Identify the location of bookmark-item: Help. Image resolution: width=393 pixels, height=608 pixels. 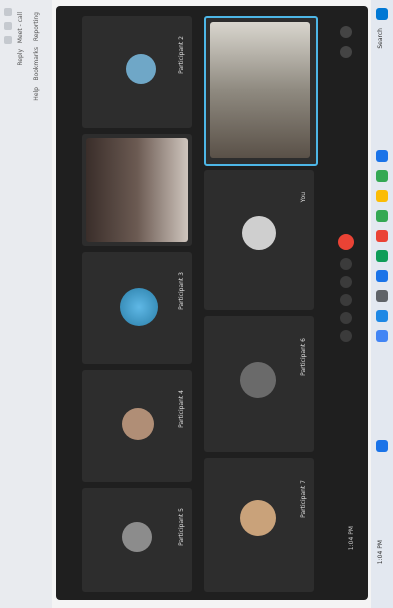
(37, 94).